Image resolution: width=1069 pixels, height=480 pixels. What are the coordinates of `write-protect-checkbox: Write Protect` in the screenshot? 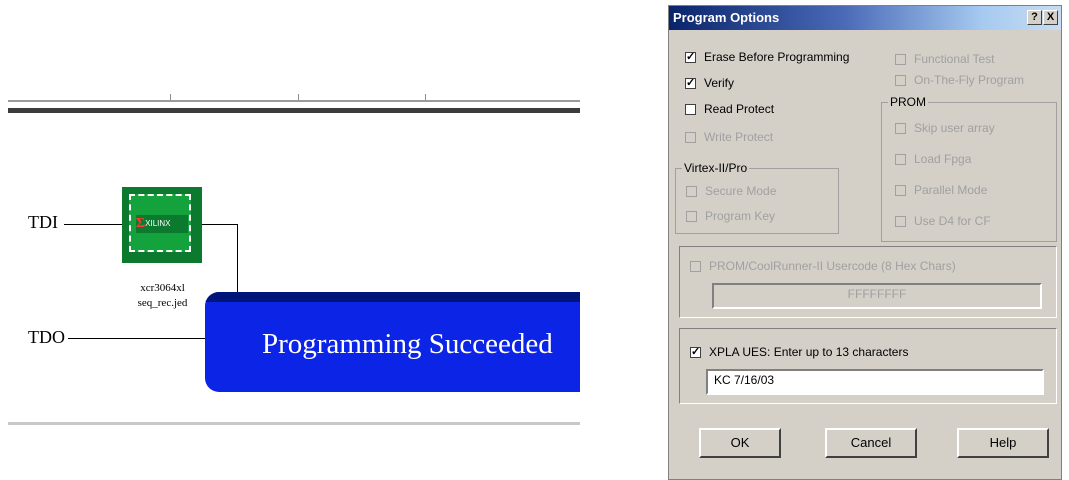 It's located at (729, 137).